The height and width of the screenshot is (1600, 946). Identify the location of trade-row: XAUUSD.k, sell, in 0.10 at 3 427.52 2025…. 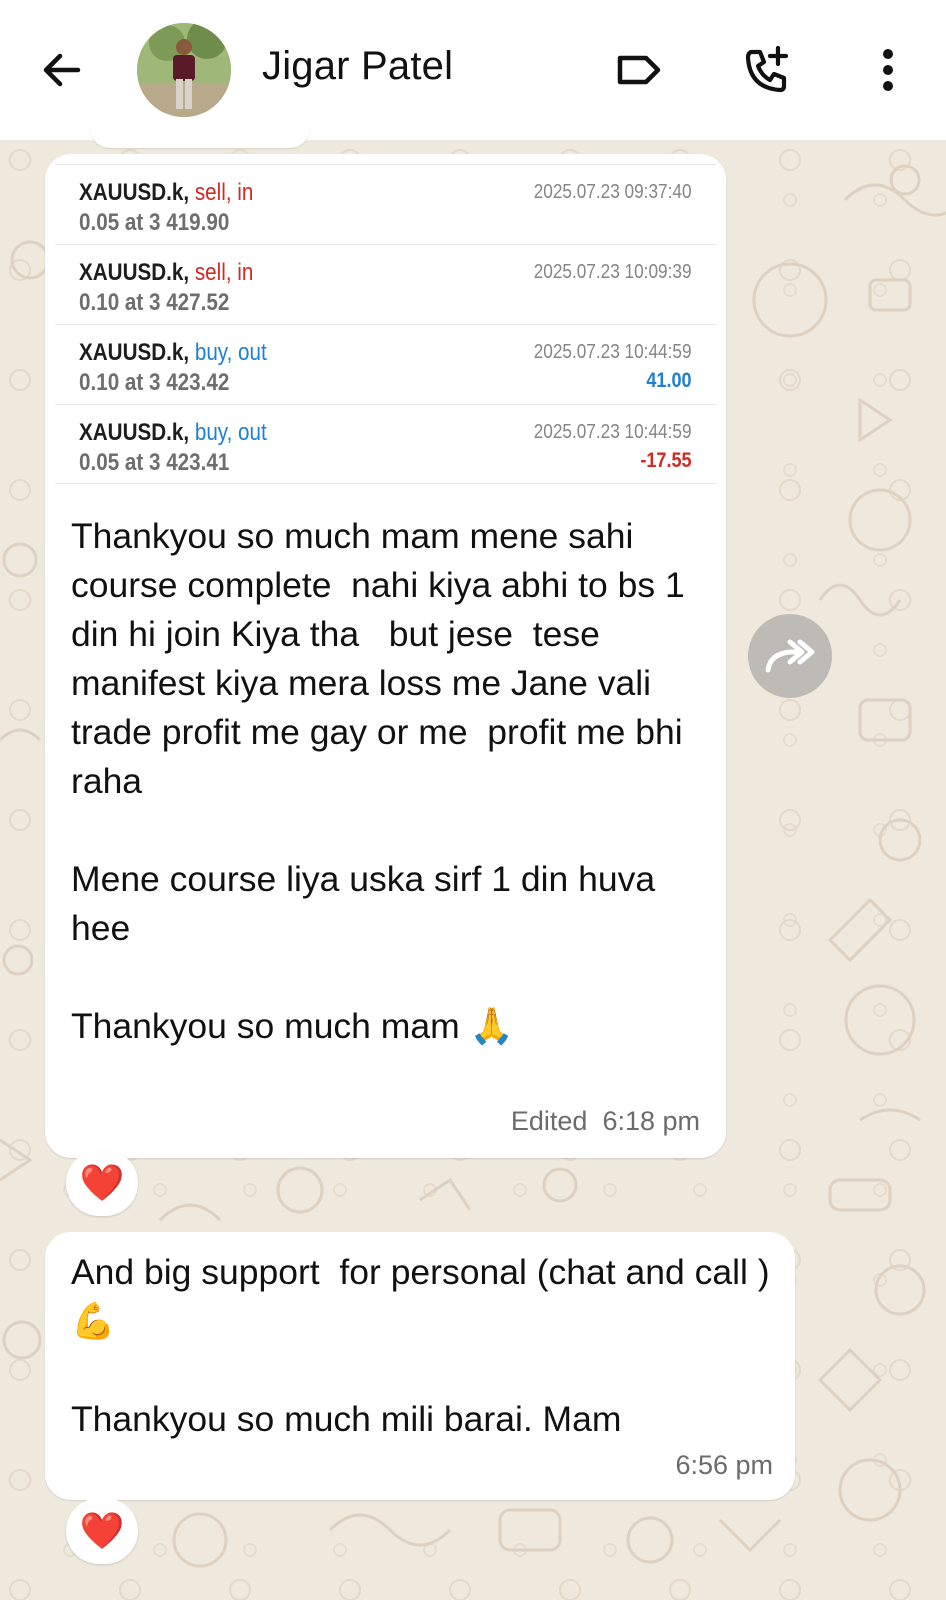
(385, 284).